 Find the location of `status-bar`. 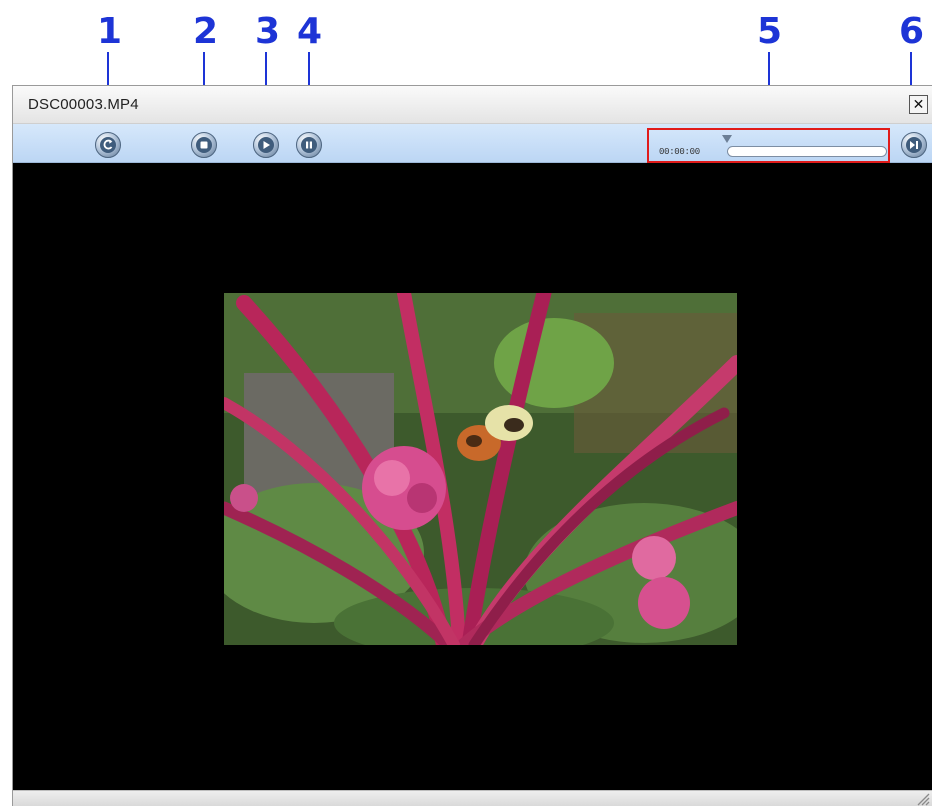

status-bar is located at coordinates (472, 798).